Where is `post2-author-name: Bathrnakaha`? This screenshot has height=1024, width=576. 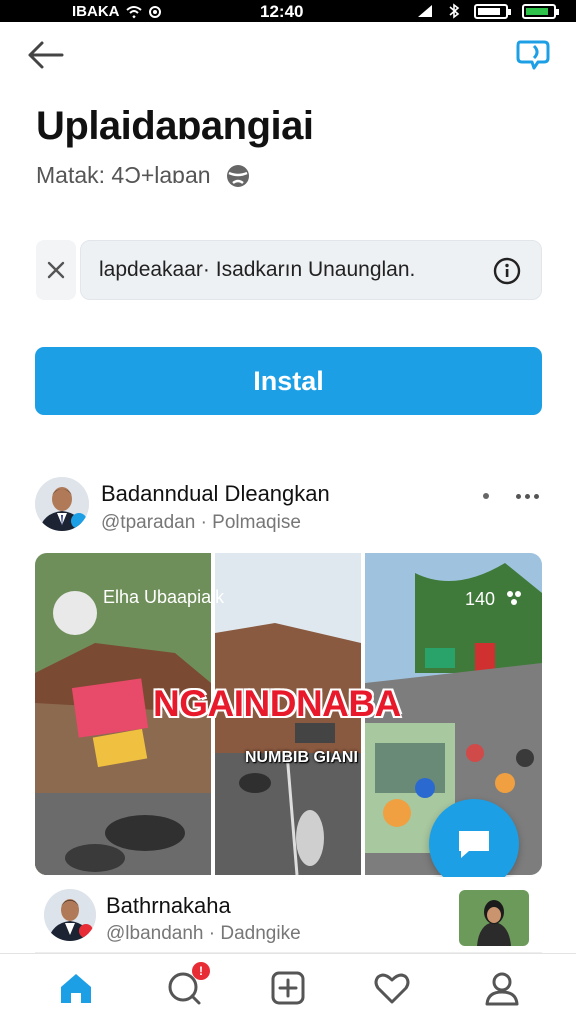 post2-author-name: Bathrnakaha is located at coordinates (168, 906).